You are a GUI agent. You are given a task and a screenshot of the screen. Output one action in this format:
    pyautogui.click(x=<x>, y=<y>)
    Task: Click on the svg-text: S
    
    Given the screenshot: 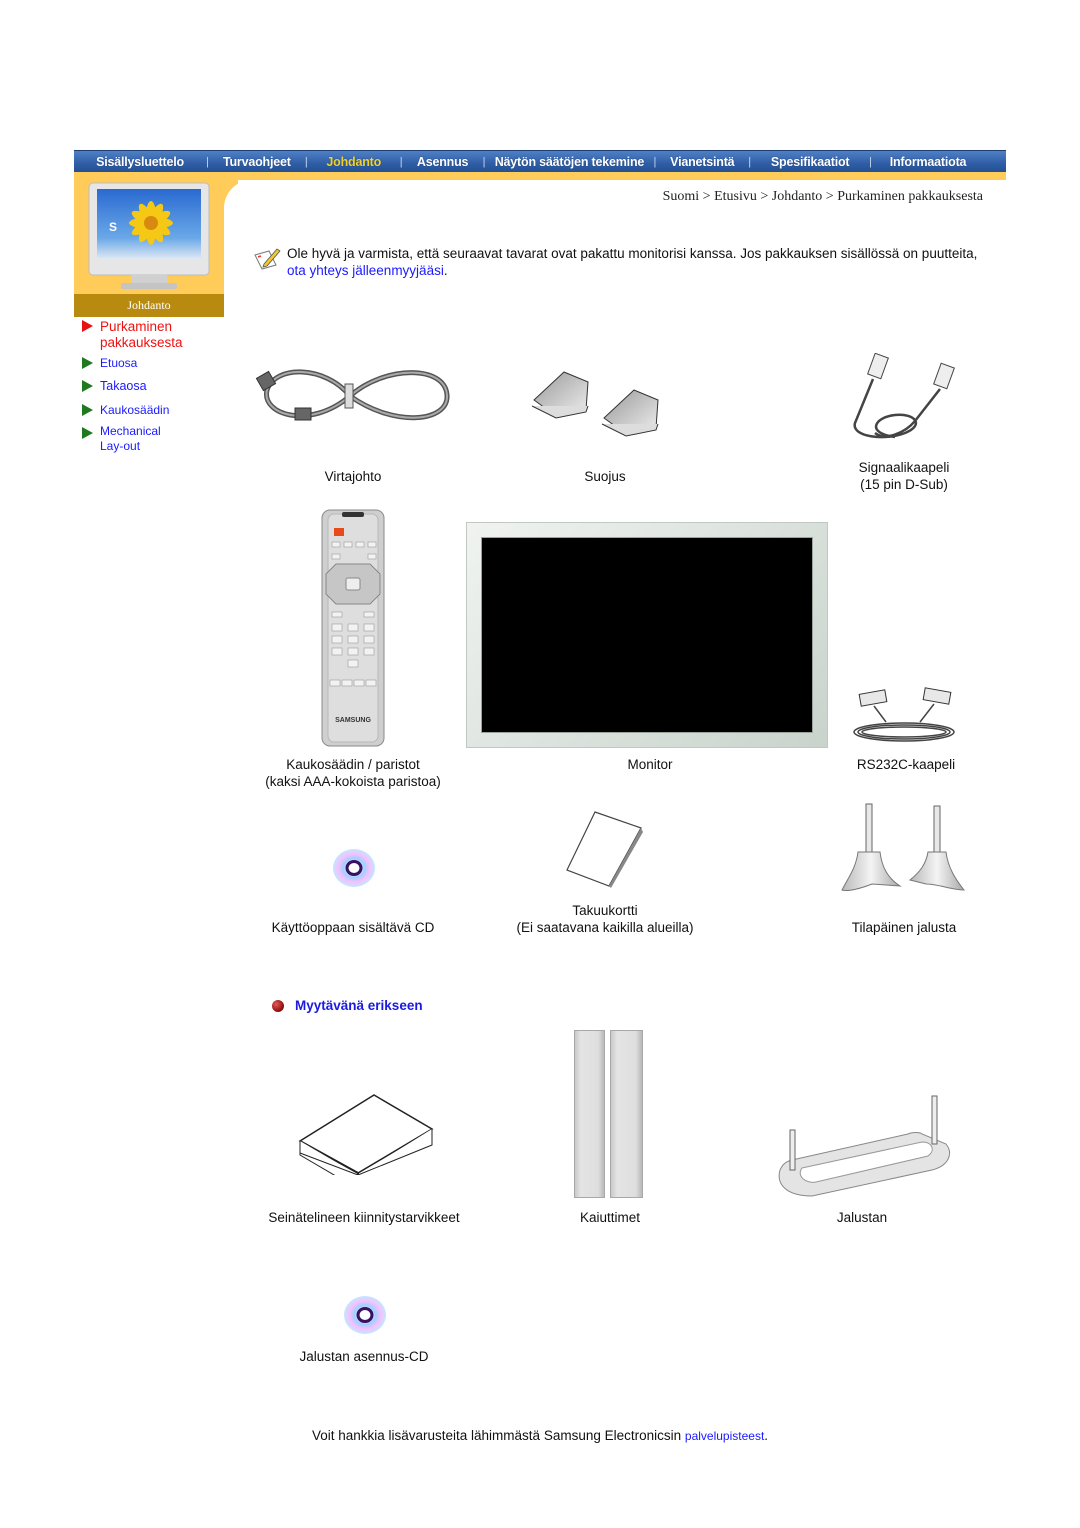 What is the action you would take?
    pyautogui.click(x=113, y=227)
    